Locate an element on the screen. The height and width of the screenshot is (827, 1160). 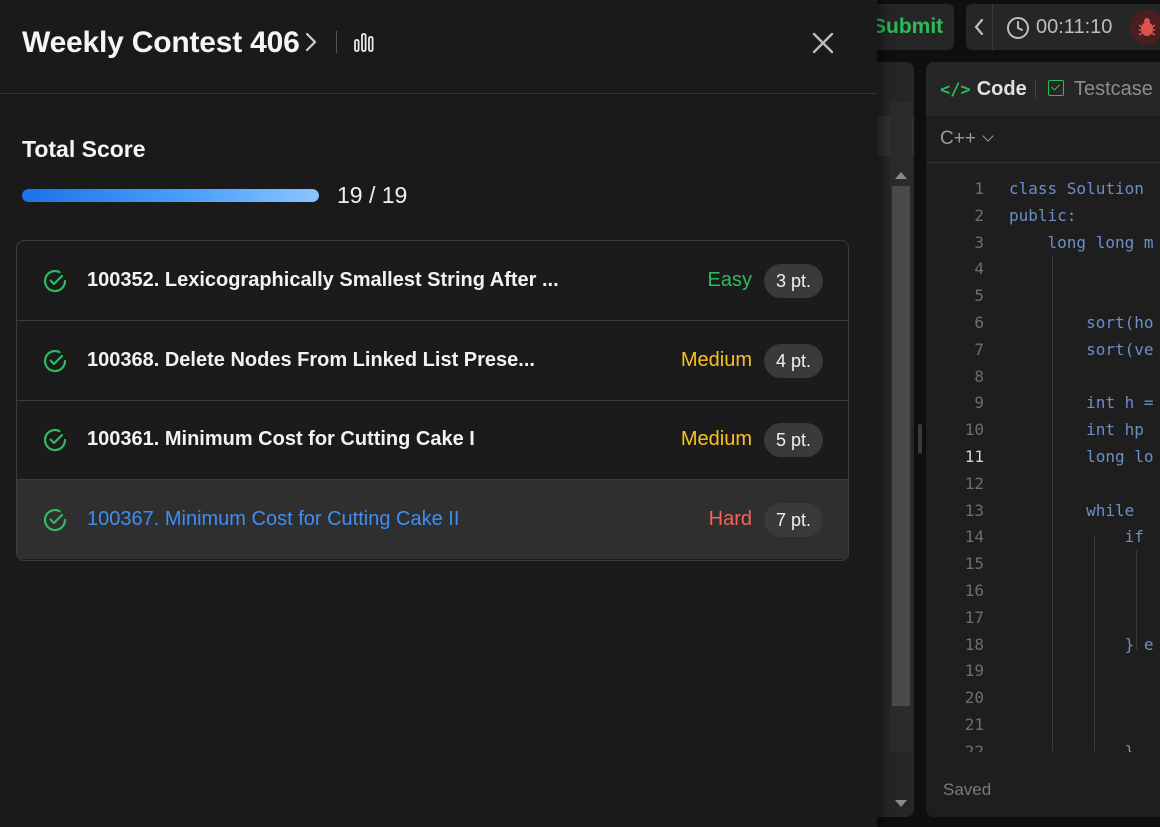
timer-collapse-button is located at coordinates (979, 27).